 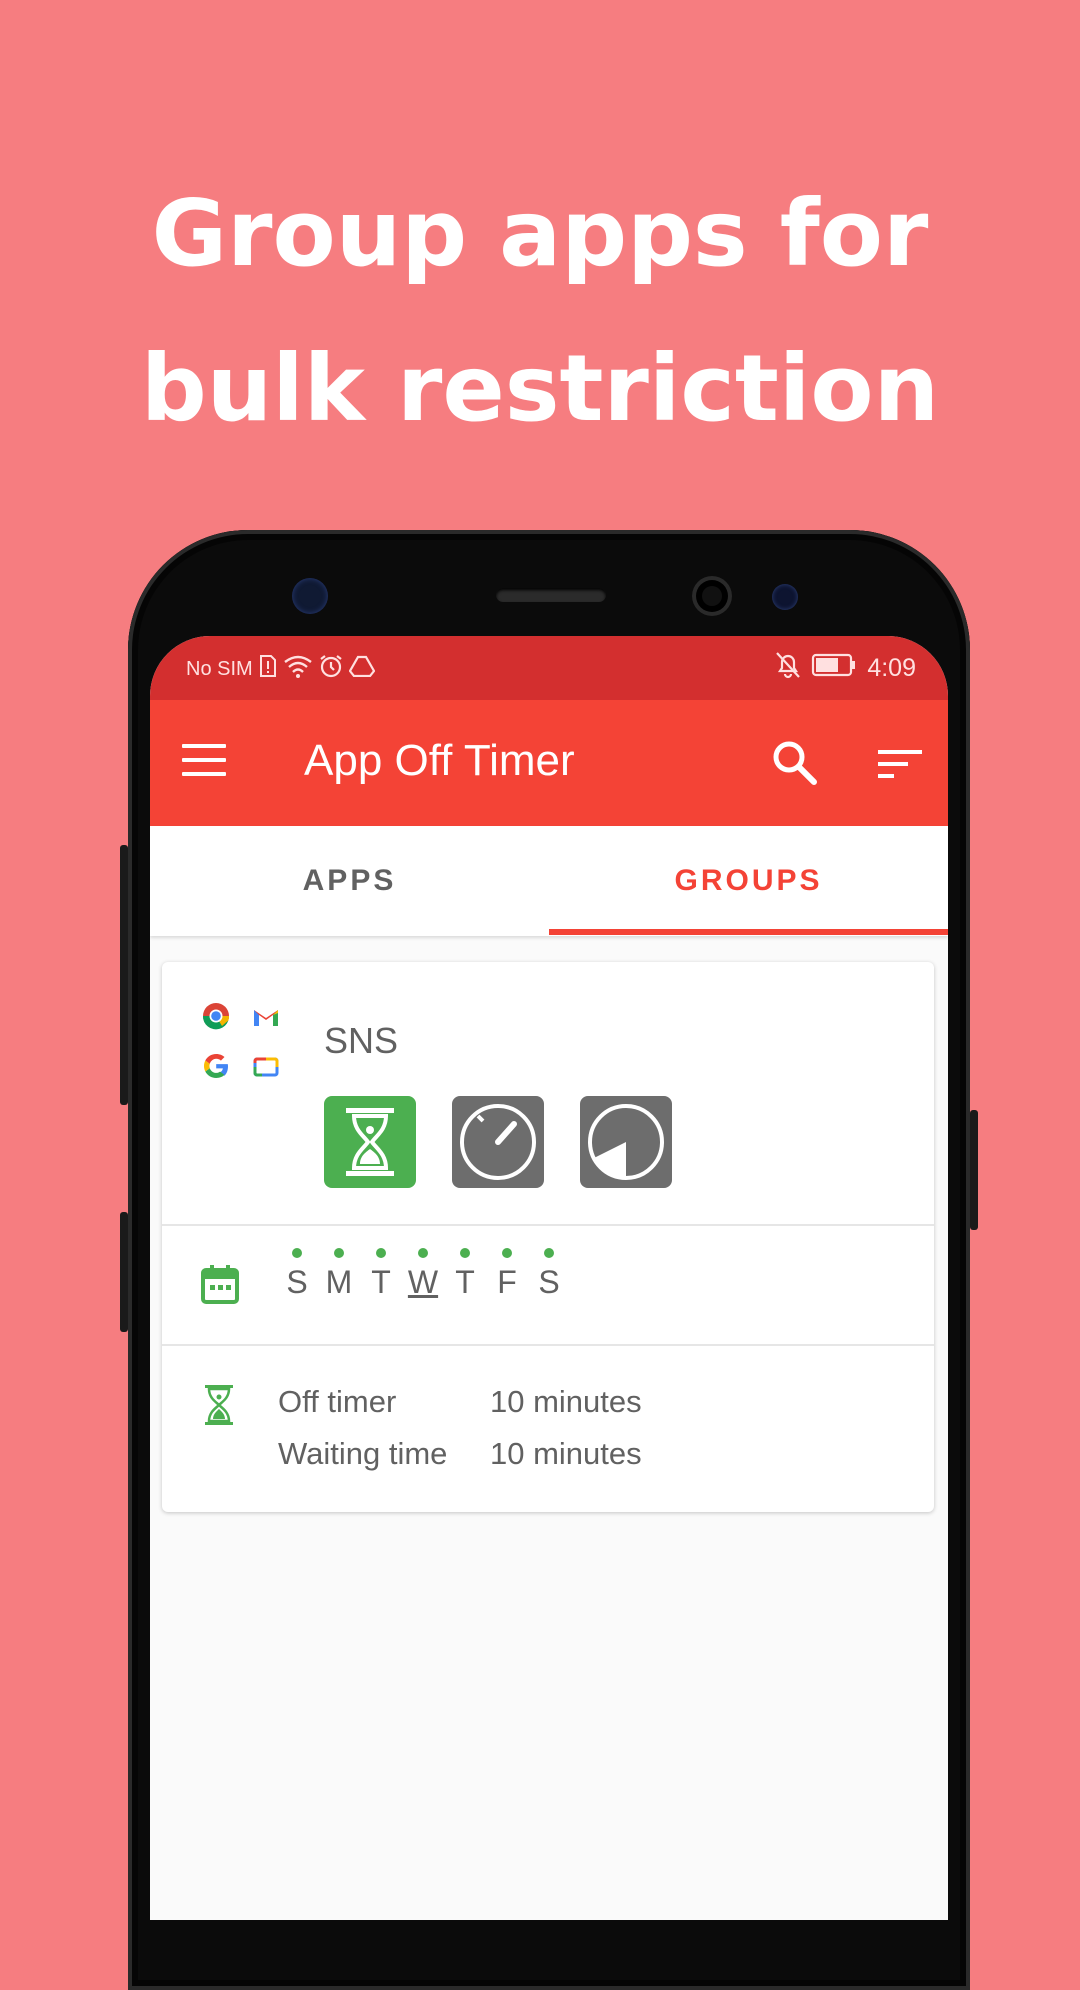 I want to click on stopwatch-icon, so click(x=498, y=1142).